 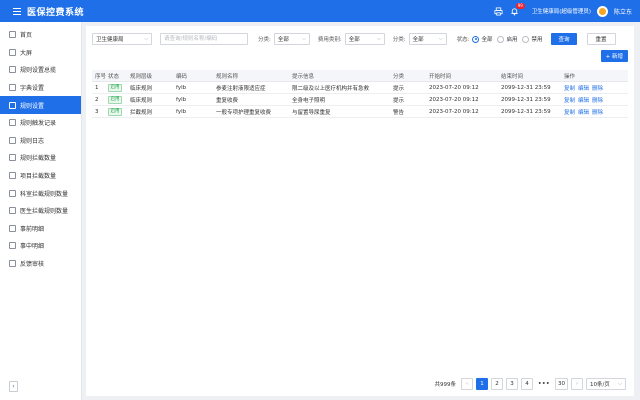 What do you see at coordinates (40, 53) in the screenshot?
I see `sidebar-item: 大屏` at bounding box center [40, 53].